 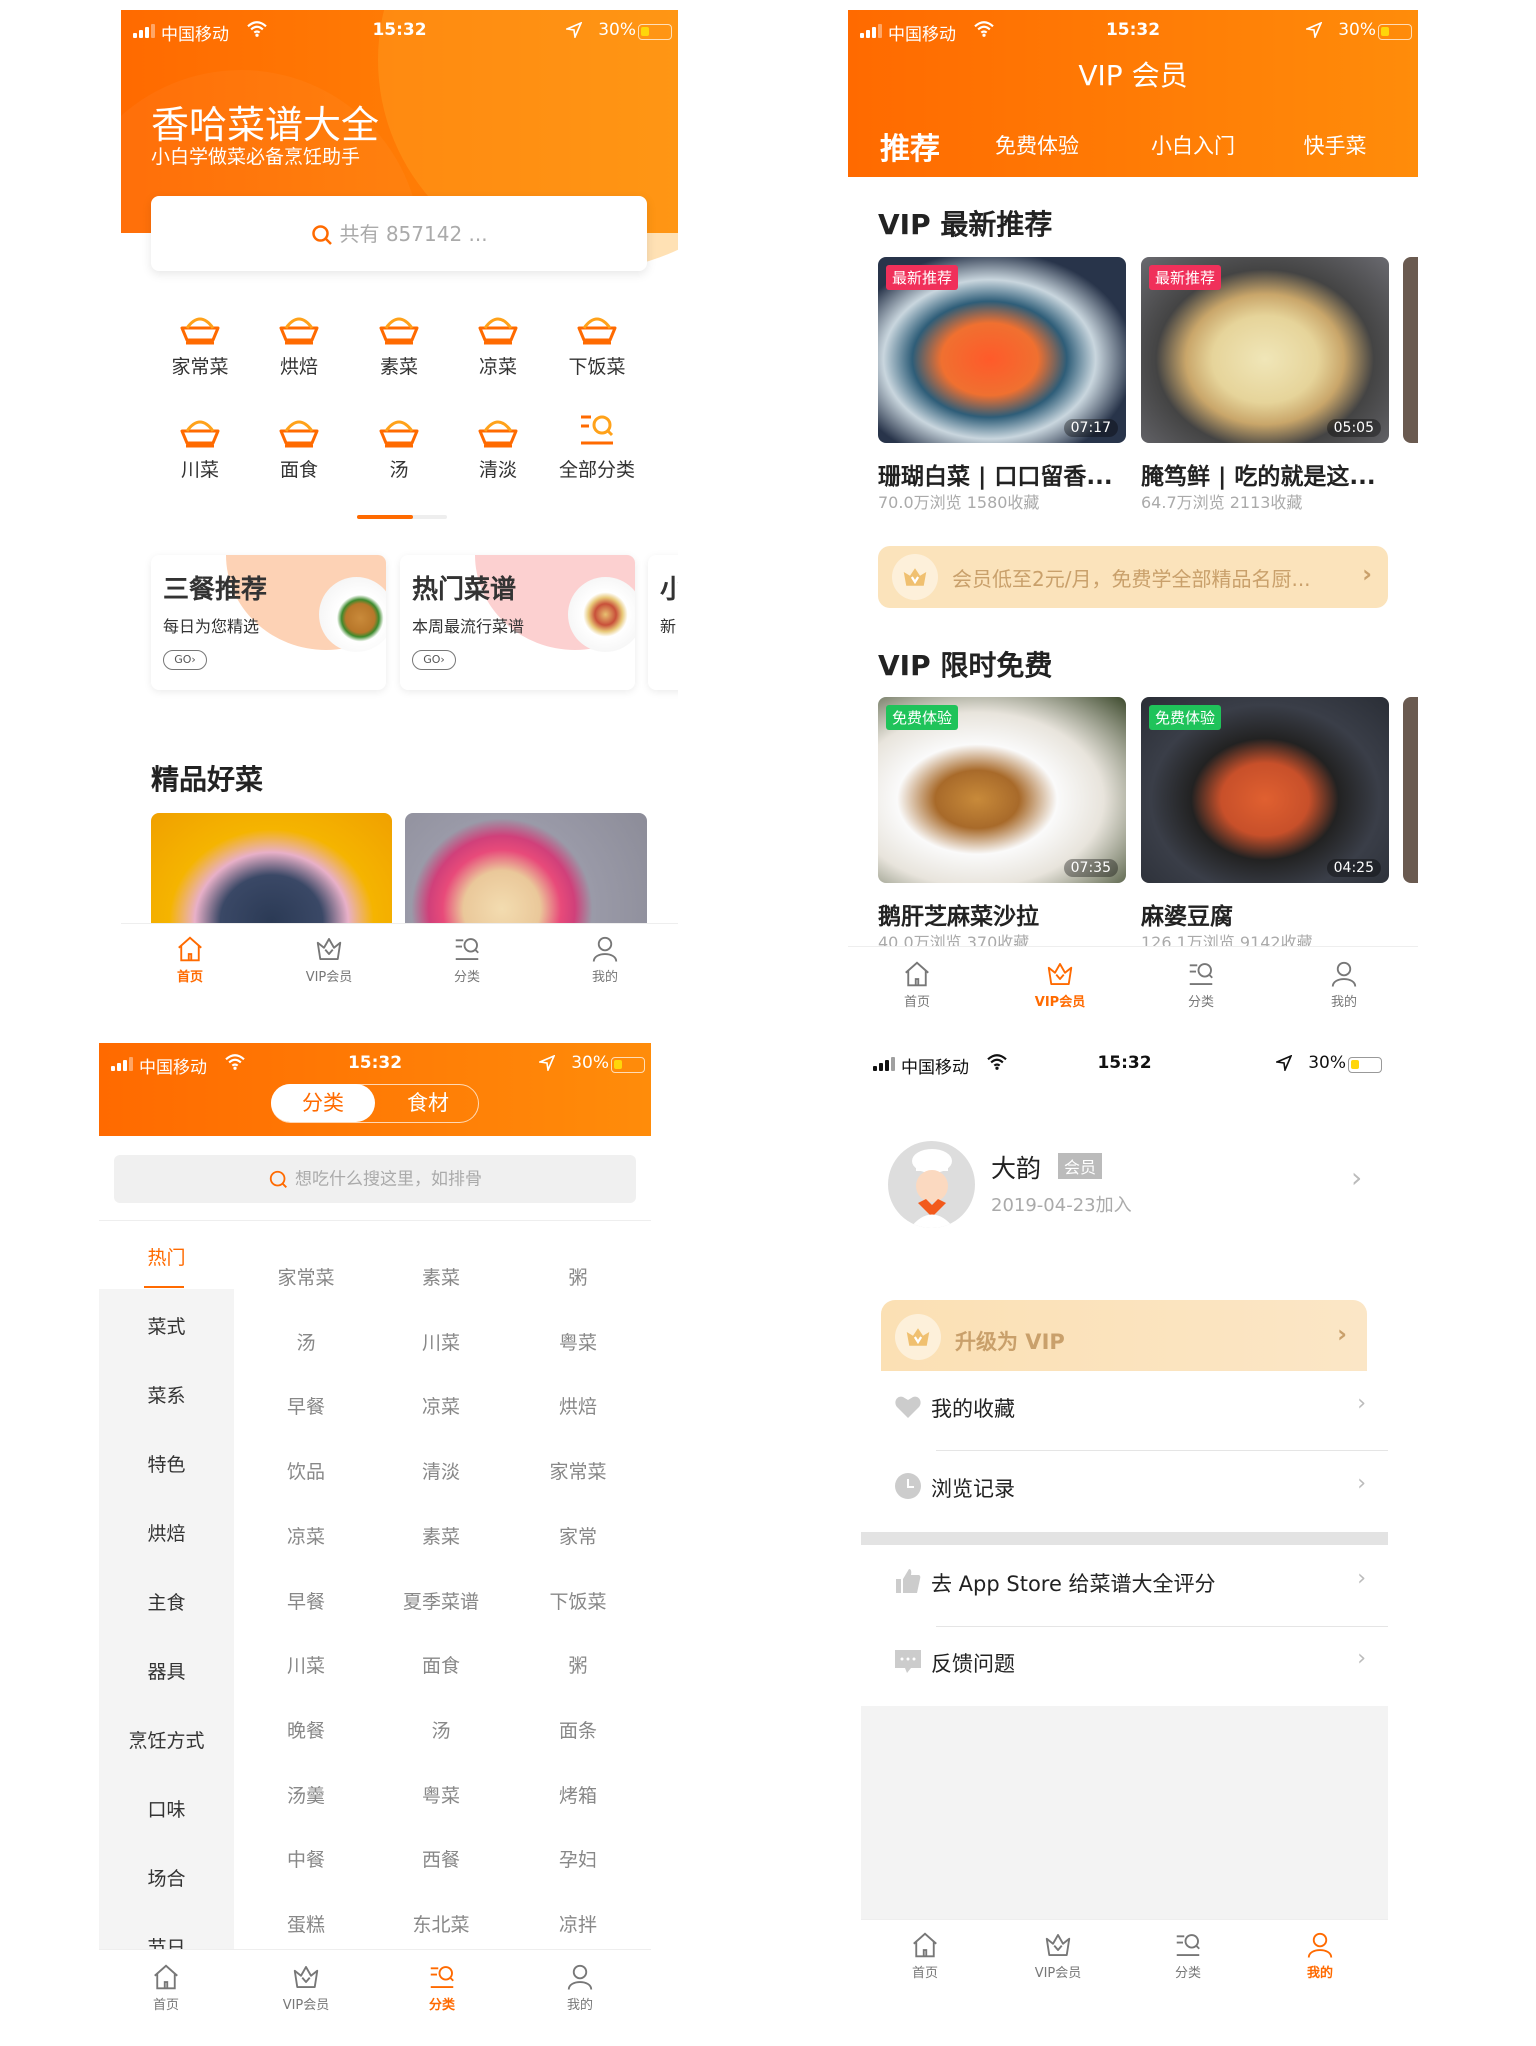 I want to click on profile-chevron-icon: ›, so click(x=1356, y=1177).